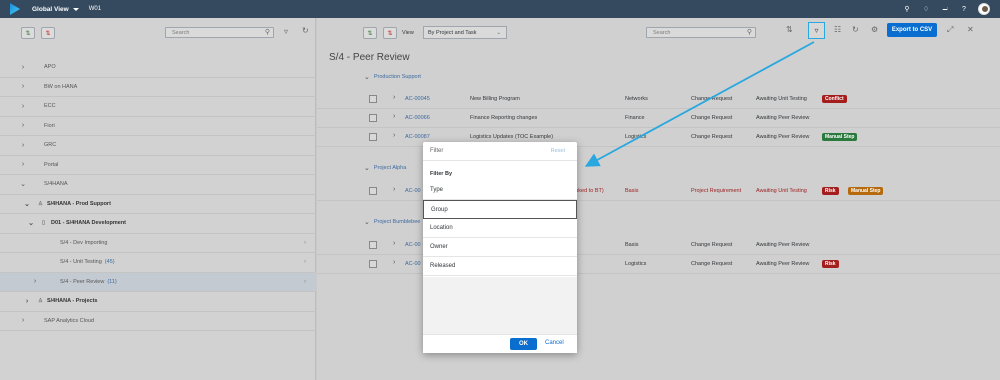 This screenshot has width=1000, height=380. Describe the element at coordinates (816, 30) in the screenshot. I see `filter-button: ▿` at that location.